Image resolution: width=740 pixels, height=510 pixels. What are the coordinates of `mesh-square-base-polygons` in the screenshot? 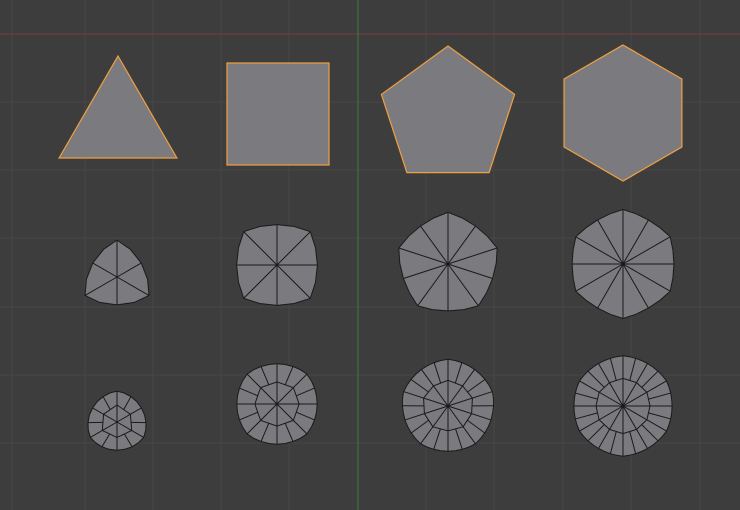 It's located at (278, 114).